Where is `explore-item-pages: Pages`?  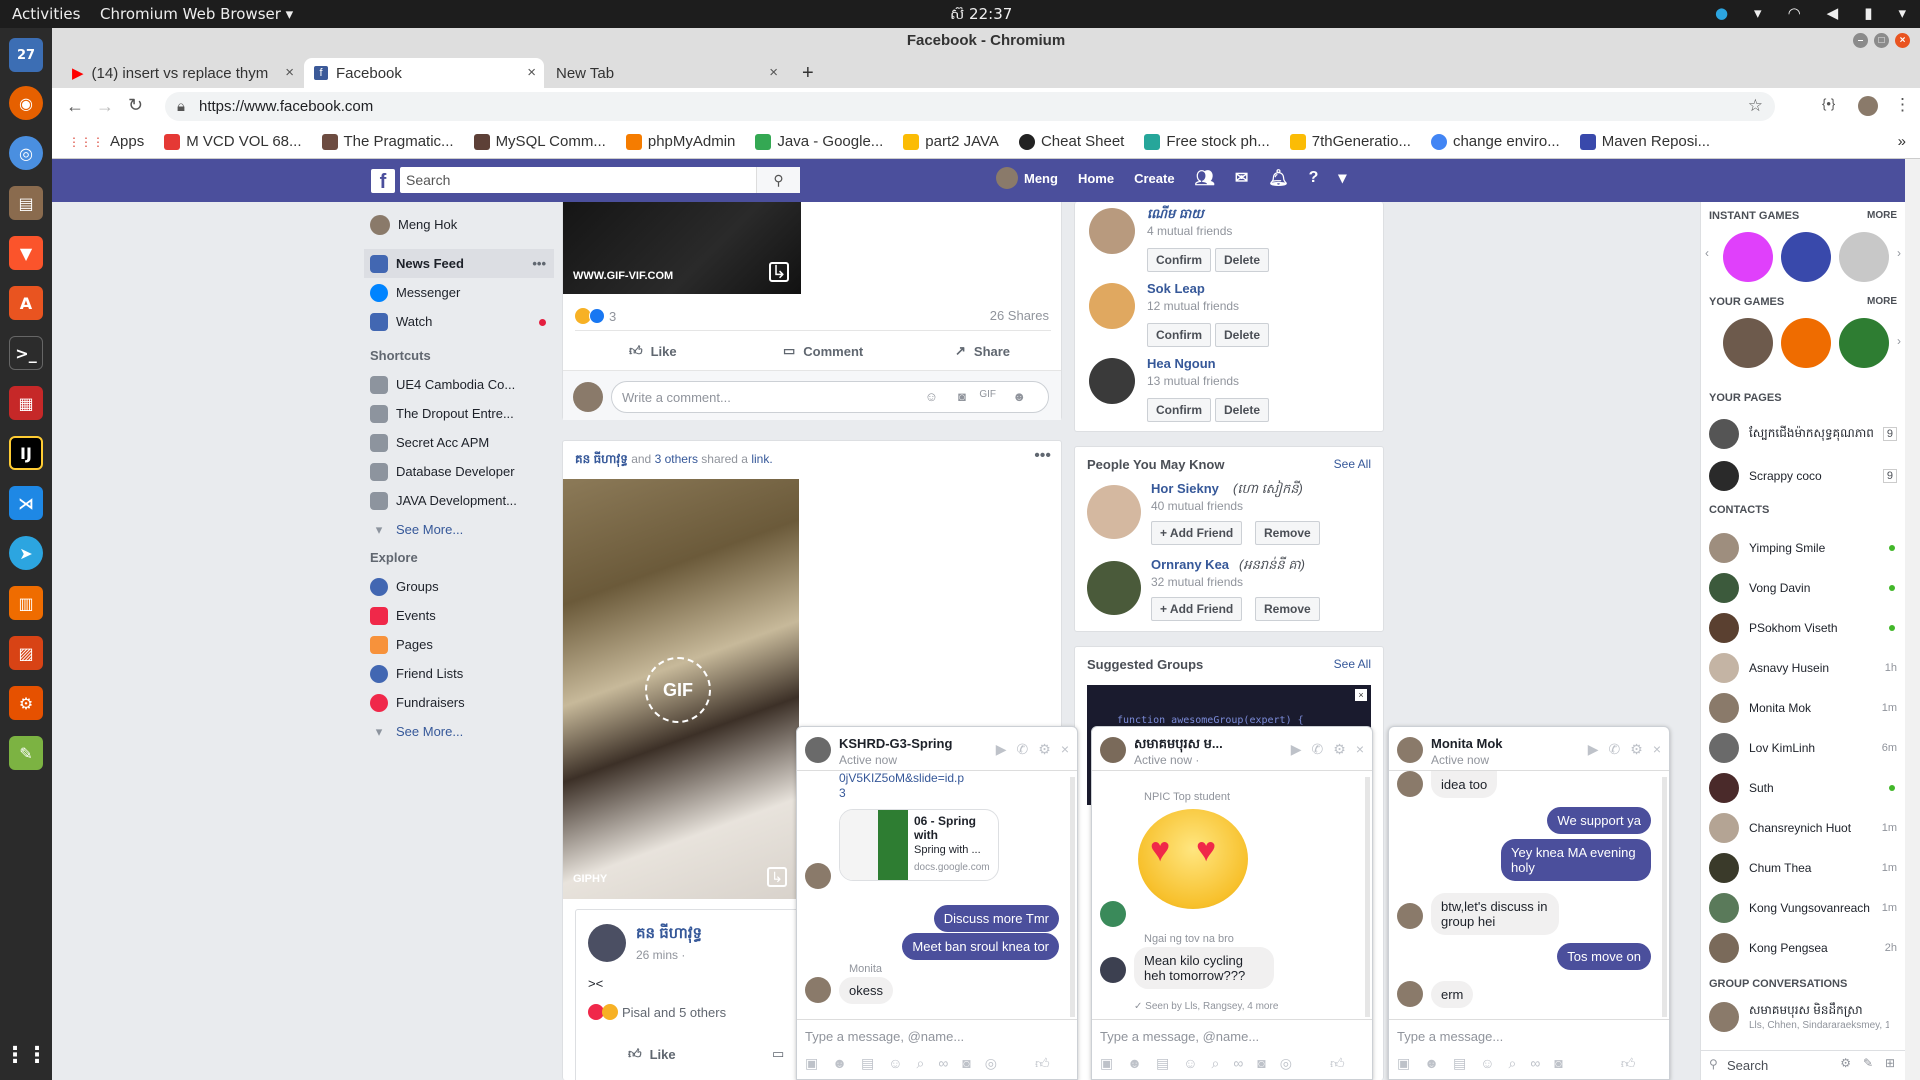
explore-item-pages: Pages is located at coordinates (459, 644).